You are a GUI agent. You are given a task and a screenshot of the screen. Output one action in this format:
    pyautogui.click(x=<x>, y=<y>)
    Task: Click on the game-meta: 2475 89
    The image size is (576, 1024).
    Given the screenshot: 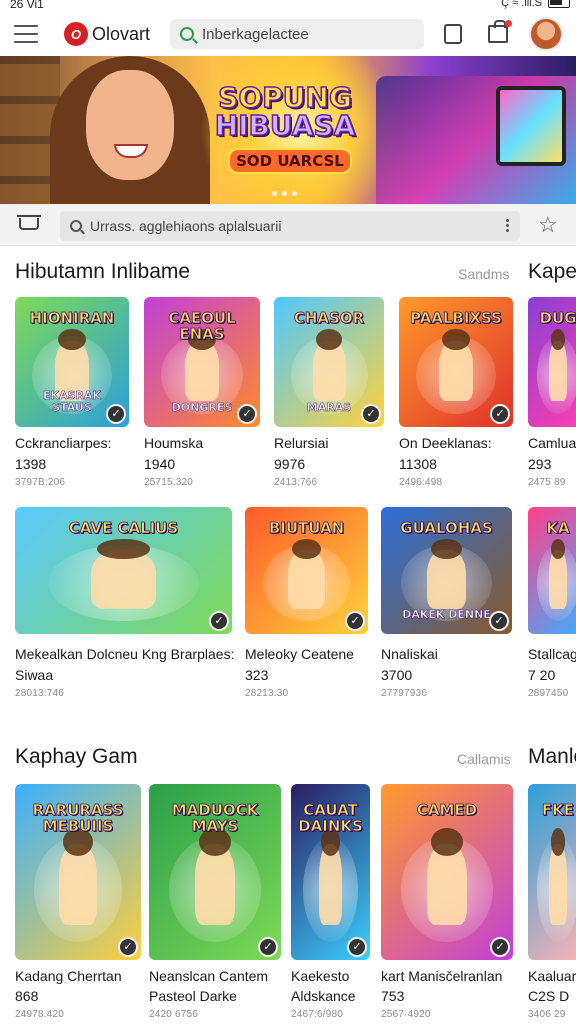 What is the action you would take?
    pyautogui.click(x=547, y=482)
    